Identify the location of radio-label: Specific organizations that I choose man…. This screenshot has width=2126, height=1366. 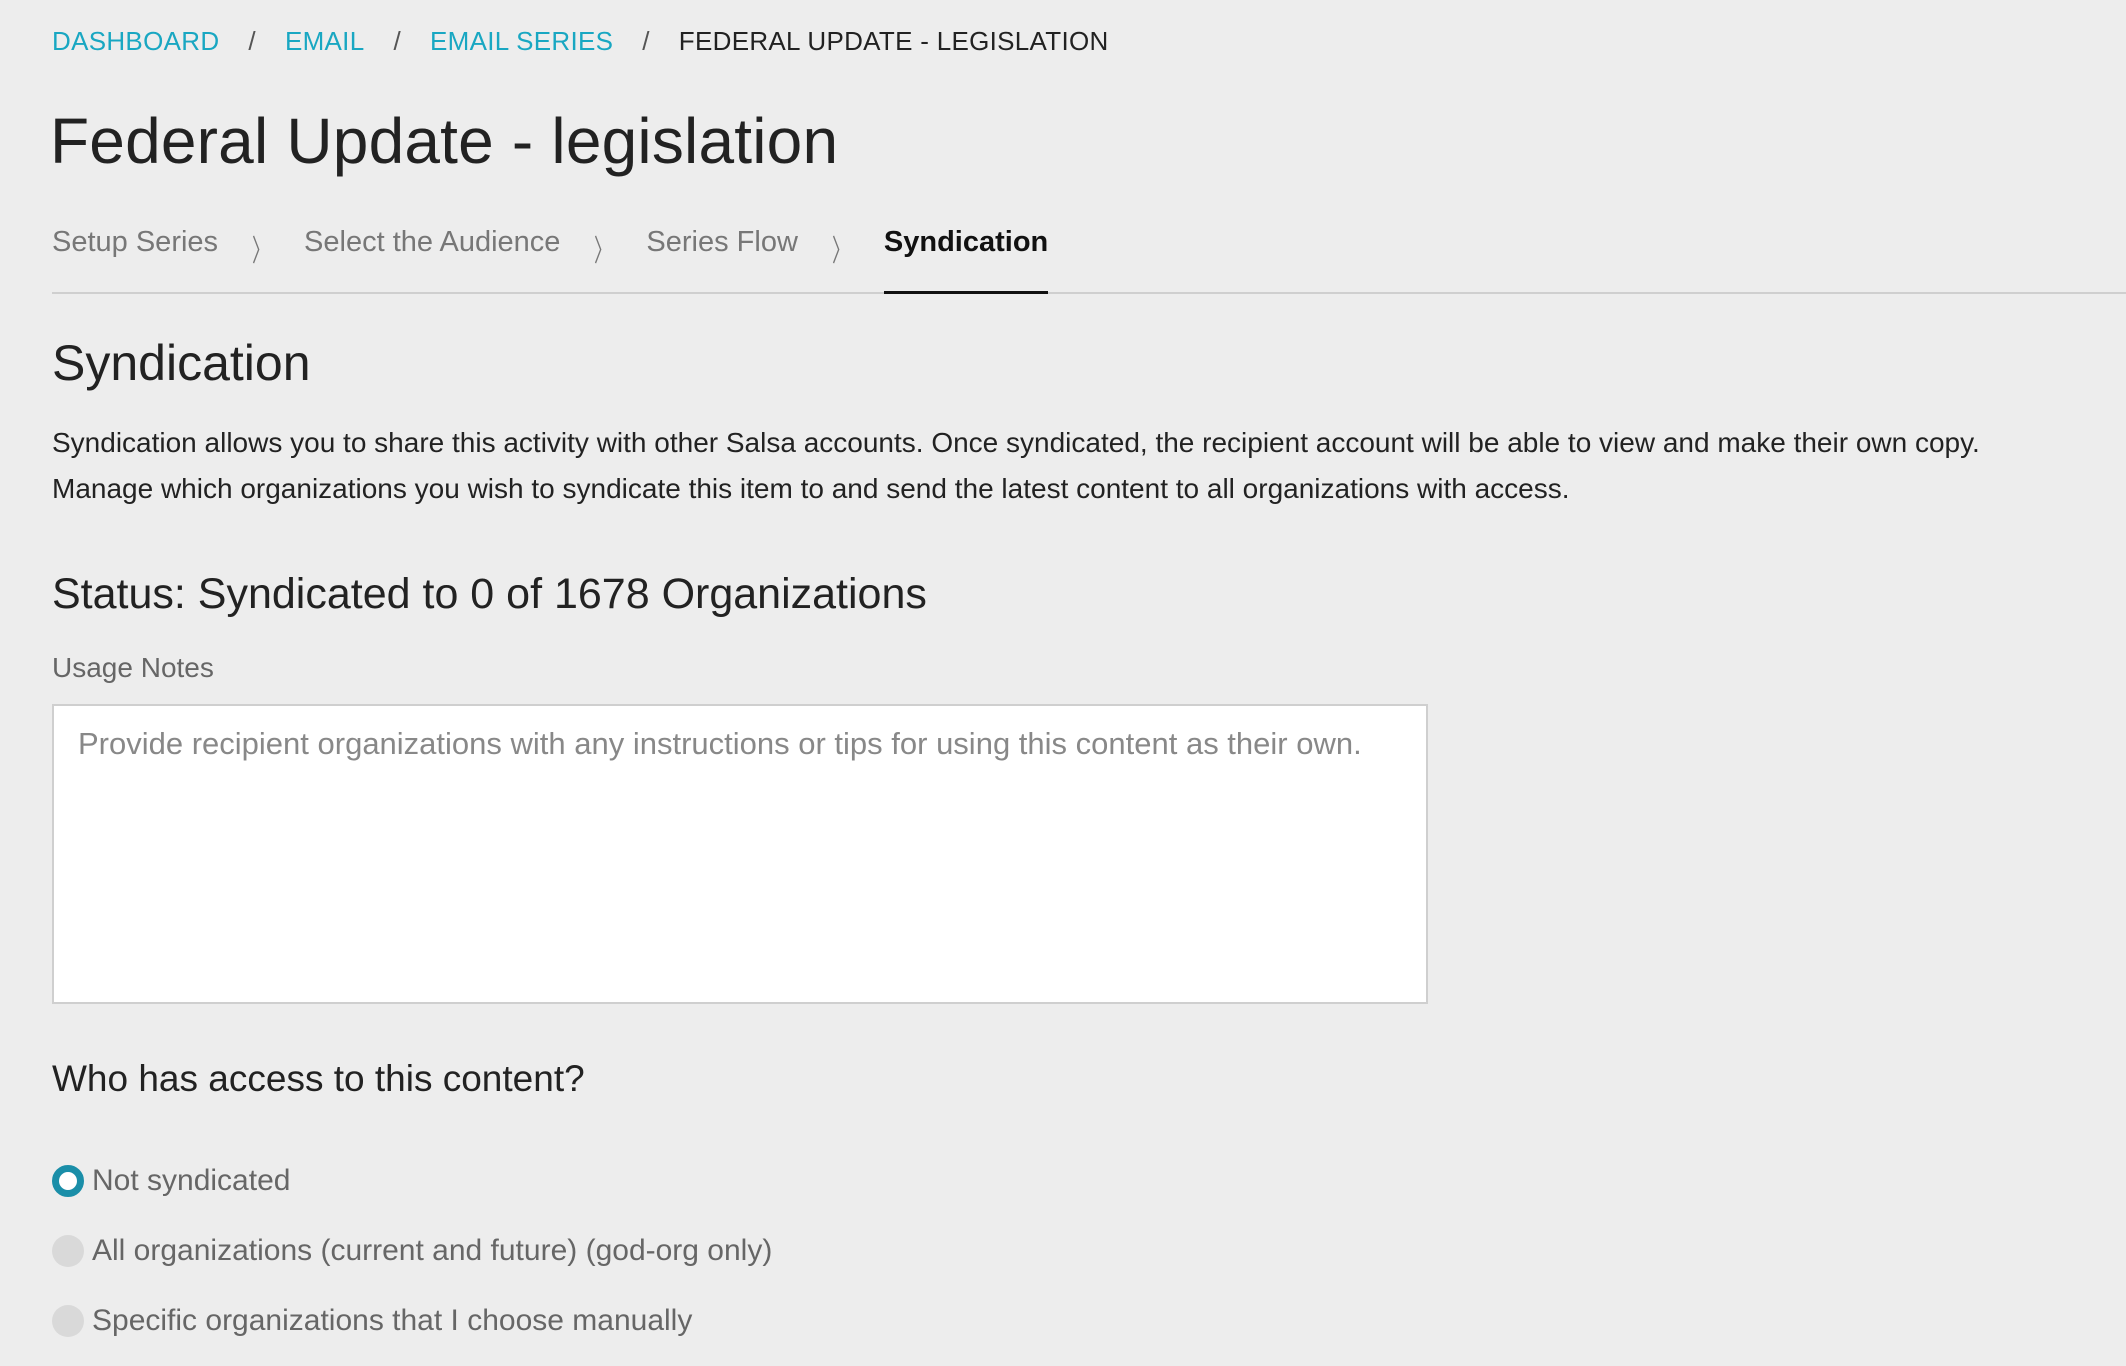
(392, 1320).